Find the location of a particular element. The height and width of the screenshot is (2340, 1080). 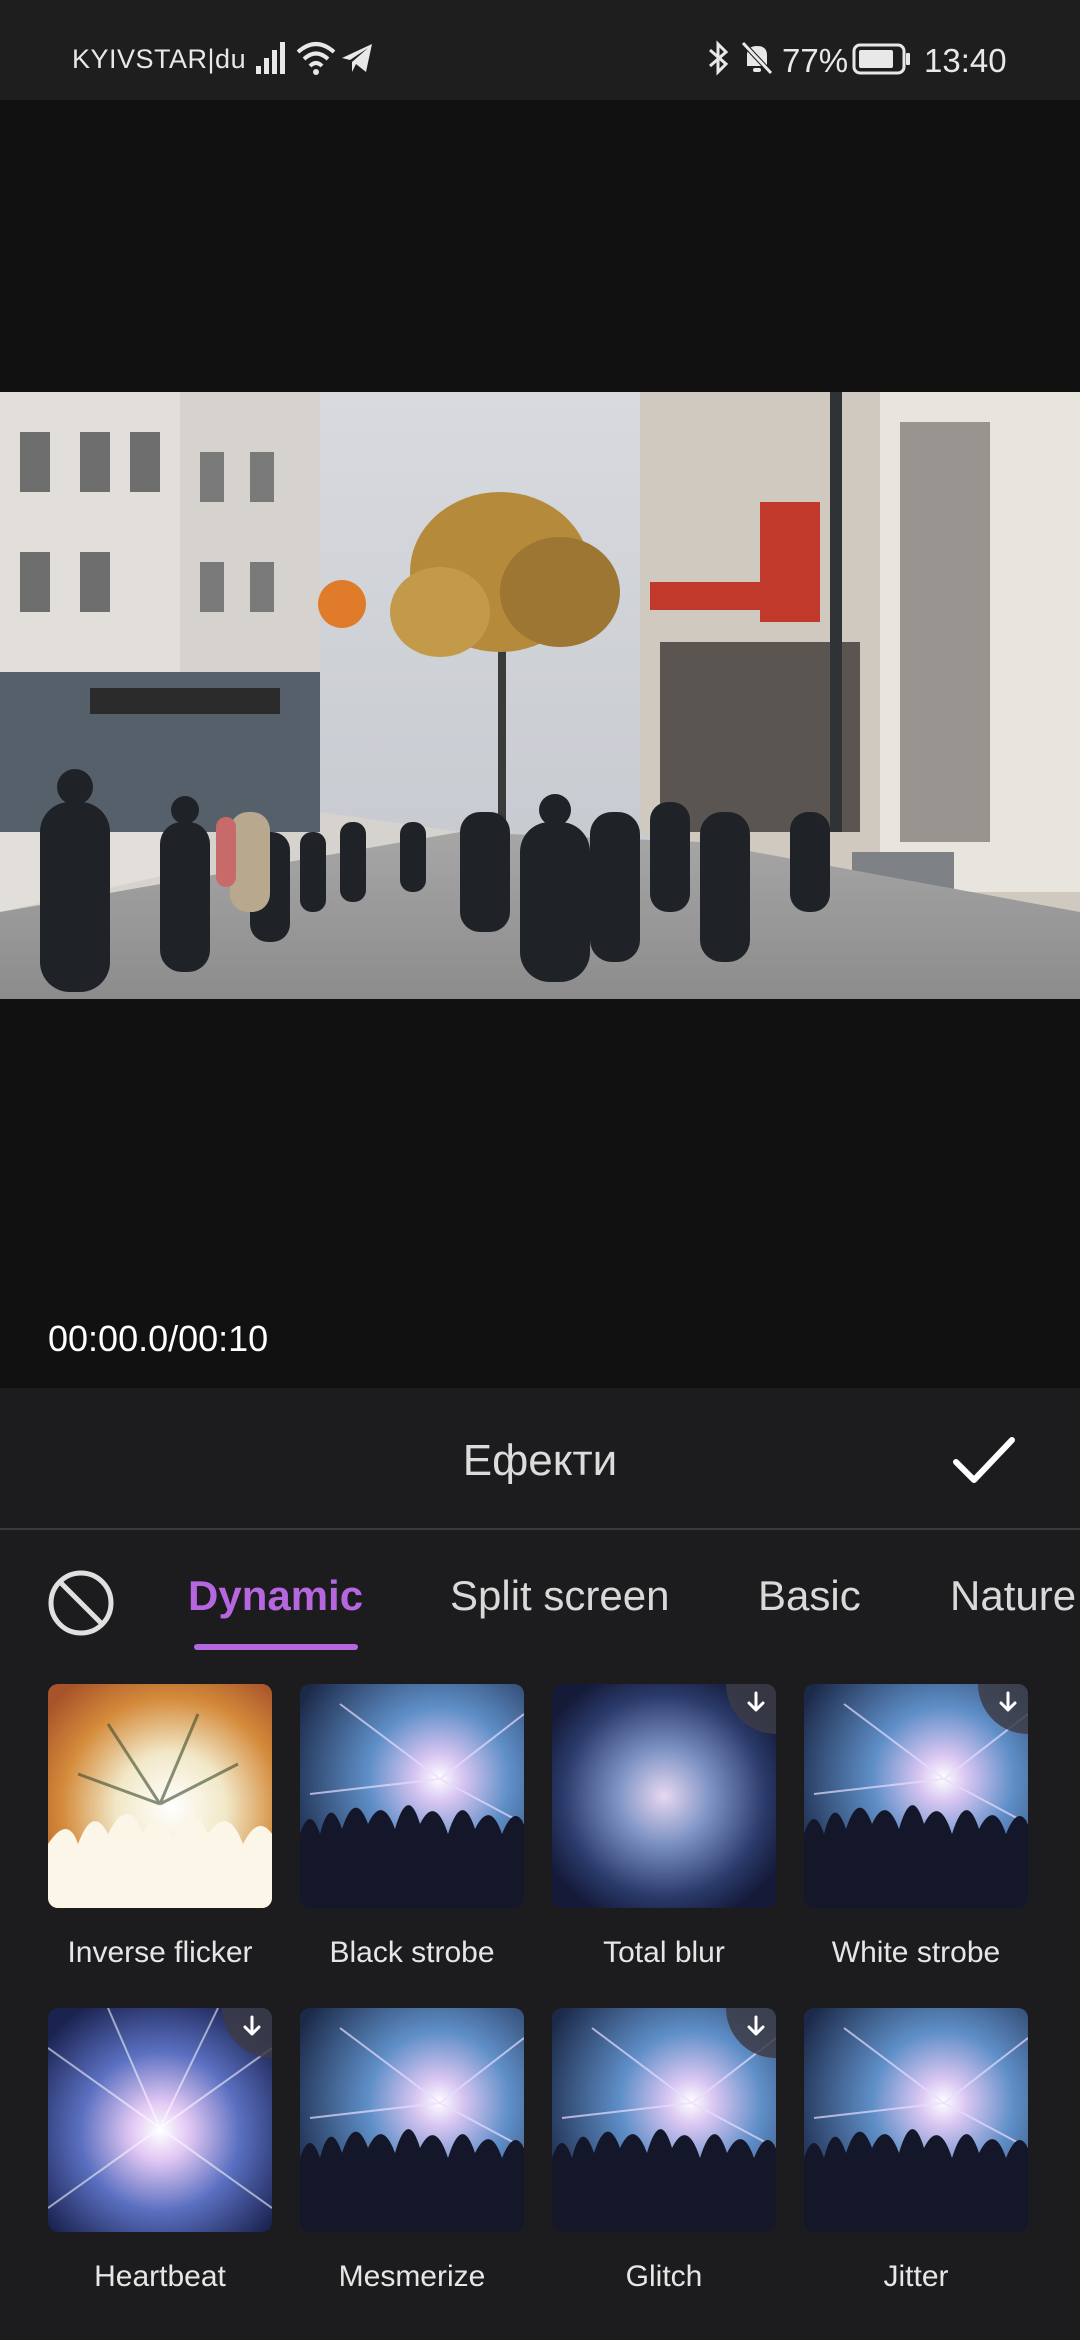

category-tabs: Dynamic Split screen Basic Nature is located at coordinates (540, 1592).